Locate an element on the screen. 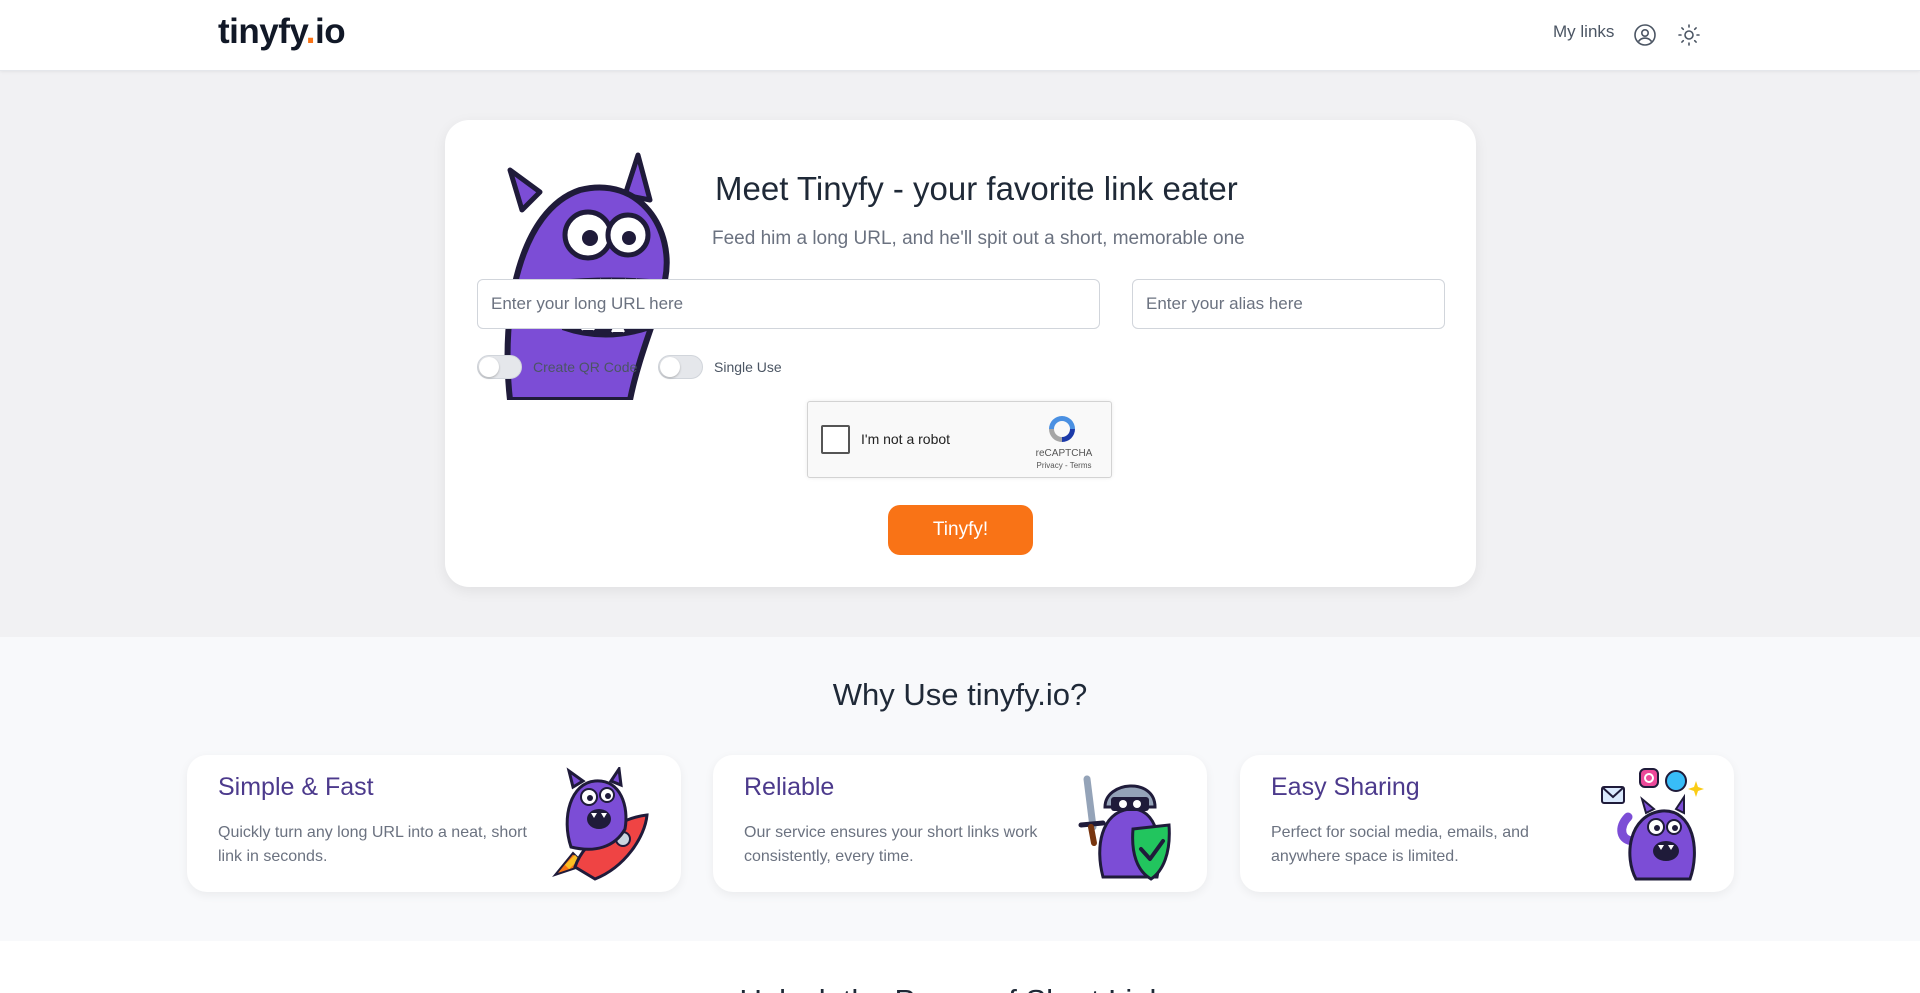  sun-icon is located at coordinates (1689, 35).